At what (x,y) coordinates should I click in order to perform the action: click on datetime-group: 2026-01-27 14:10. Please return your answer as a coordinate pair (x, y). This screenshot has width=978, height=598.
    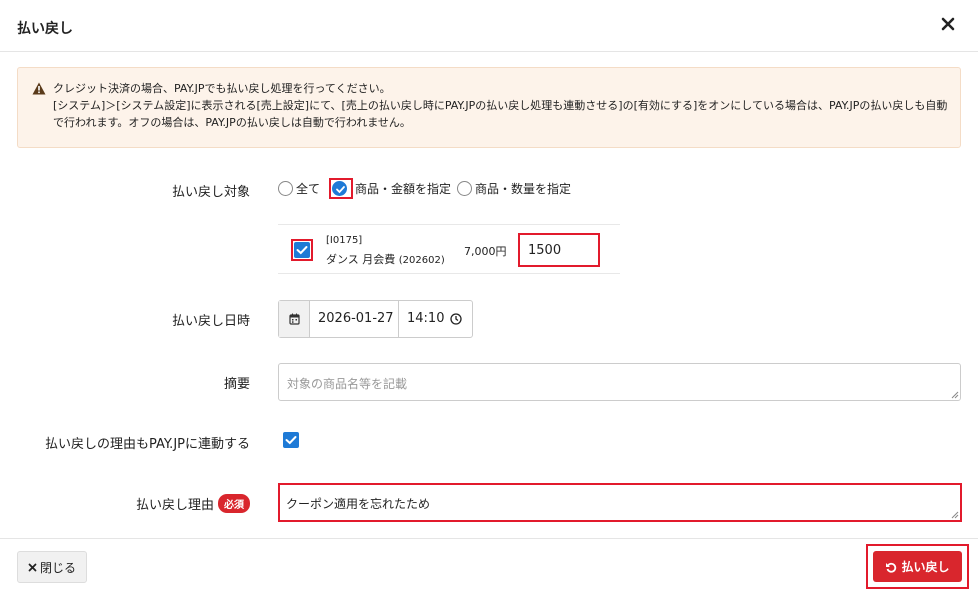
    Looking at the image, I should click on (375, 319).